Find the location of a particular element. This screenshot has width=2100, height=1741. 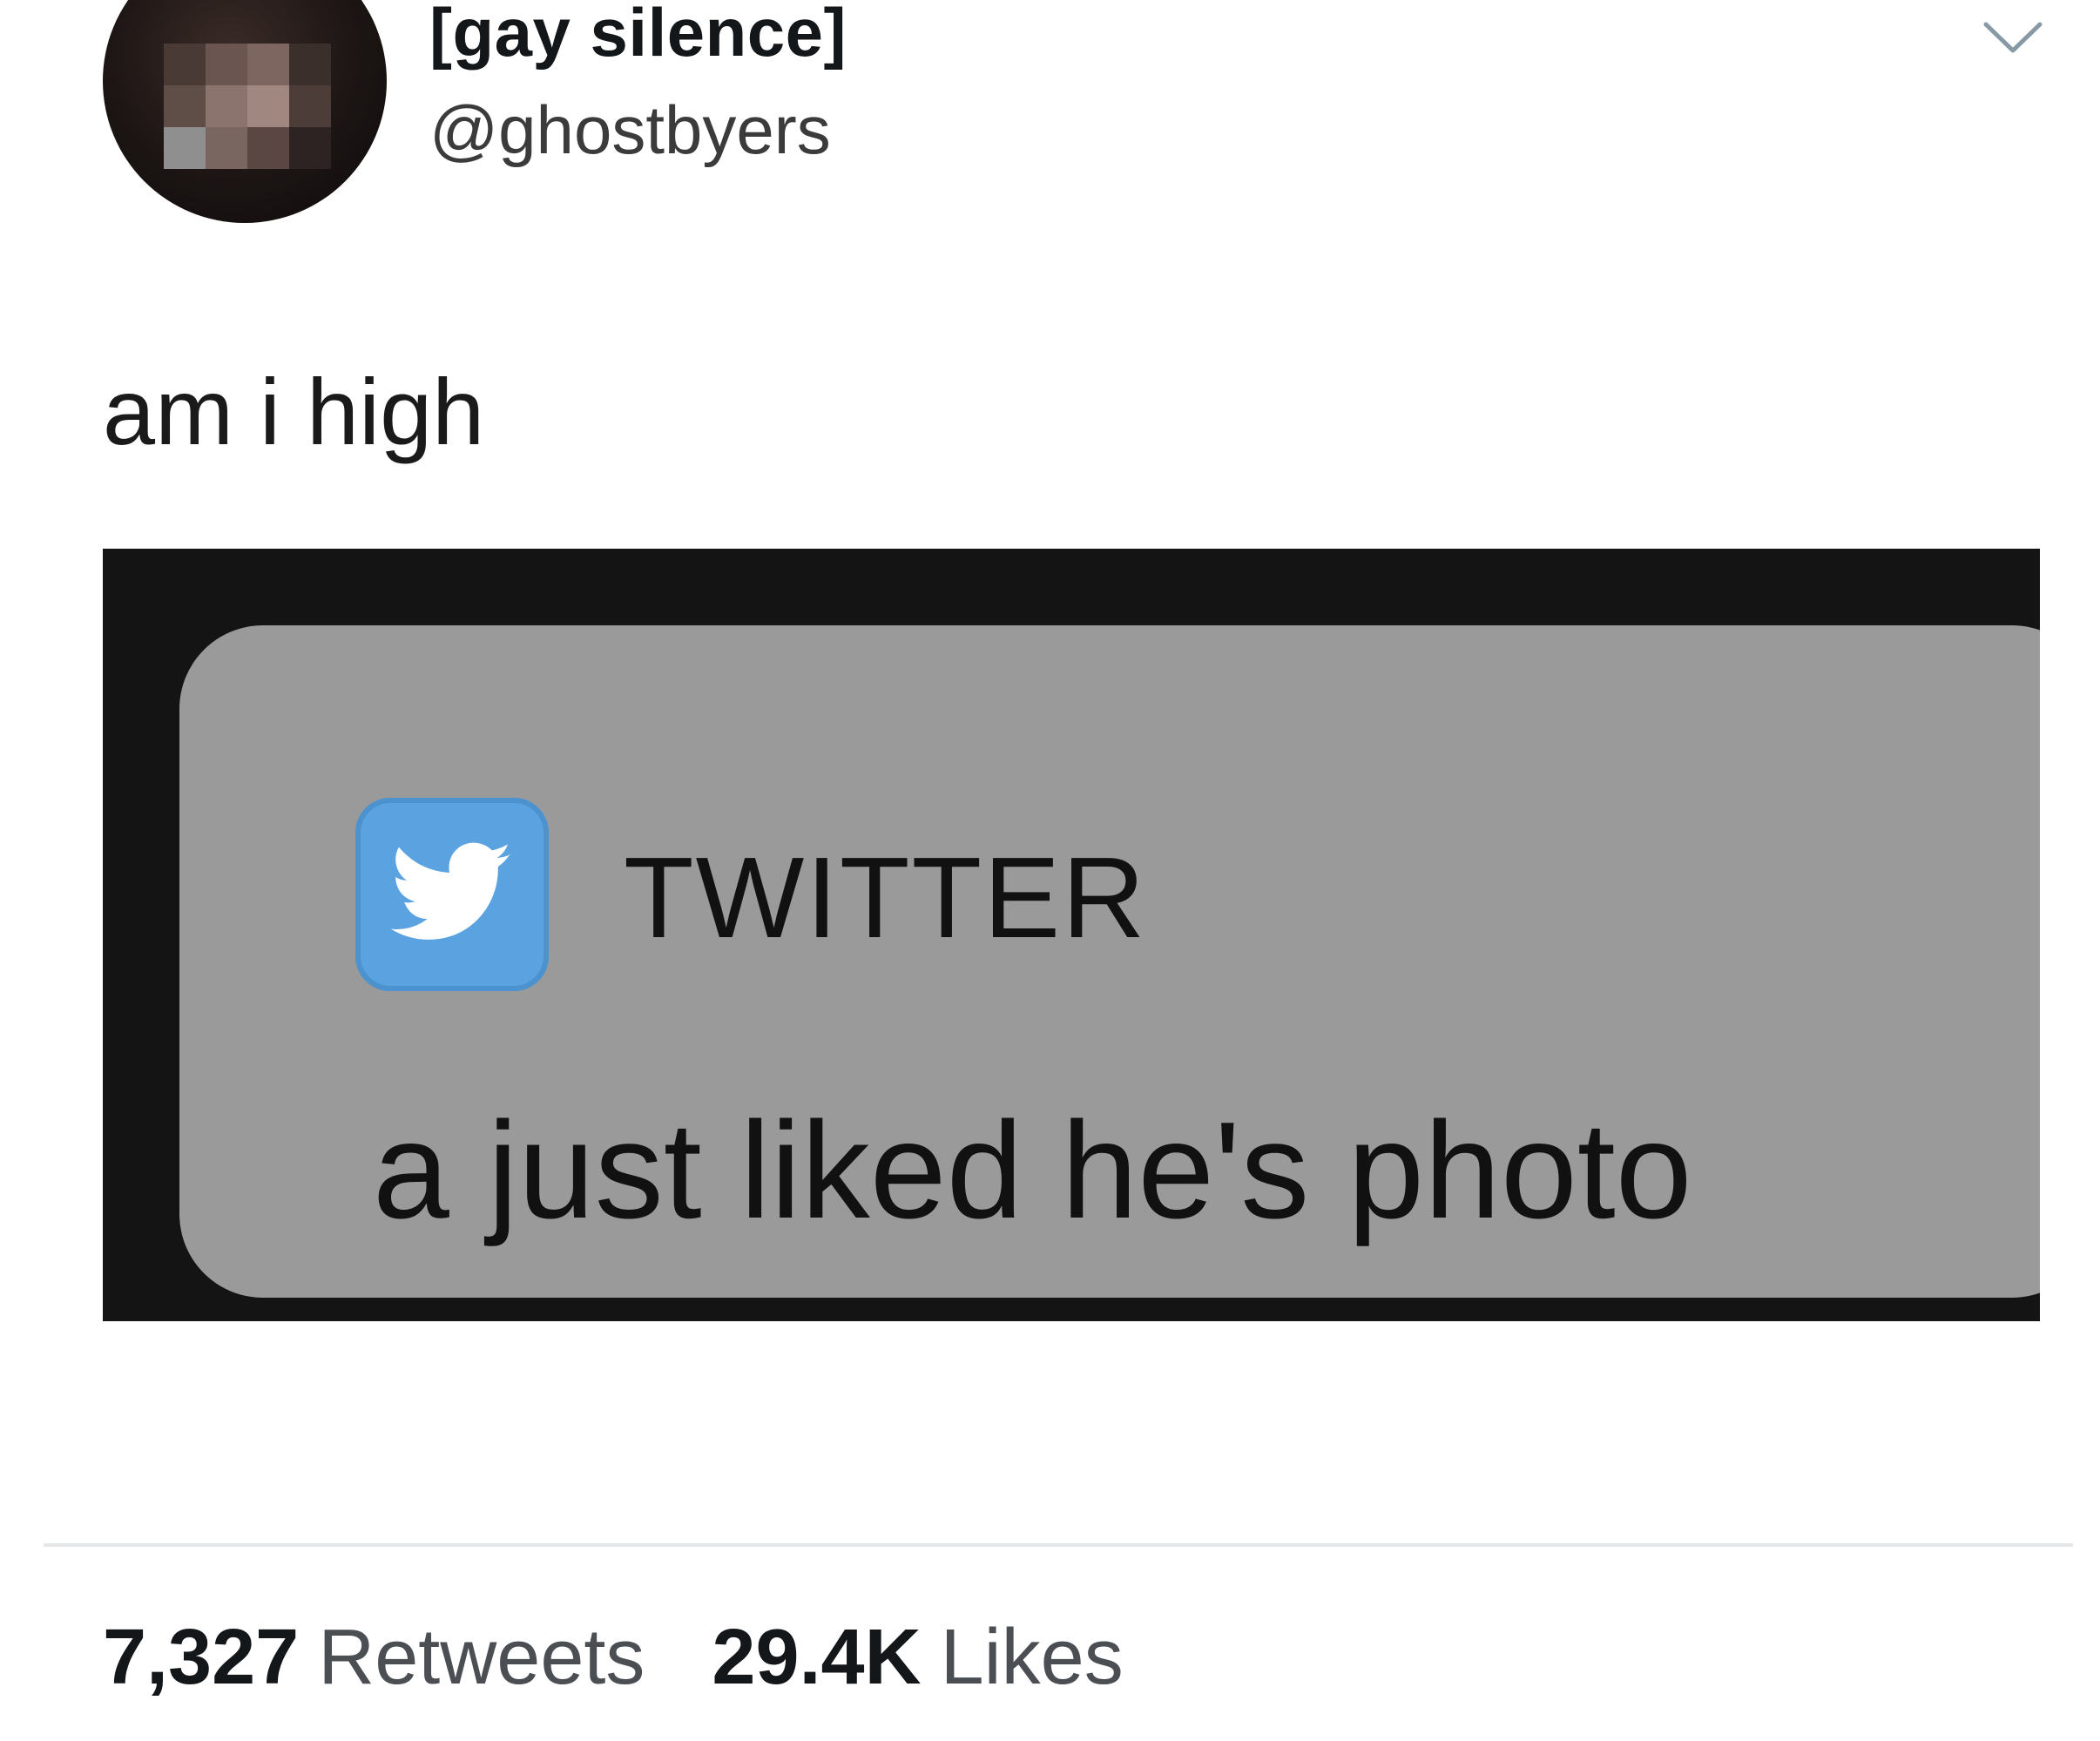

likes-stat: 29.4K Likes is located at coordinates (917, 1658).